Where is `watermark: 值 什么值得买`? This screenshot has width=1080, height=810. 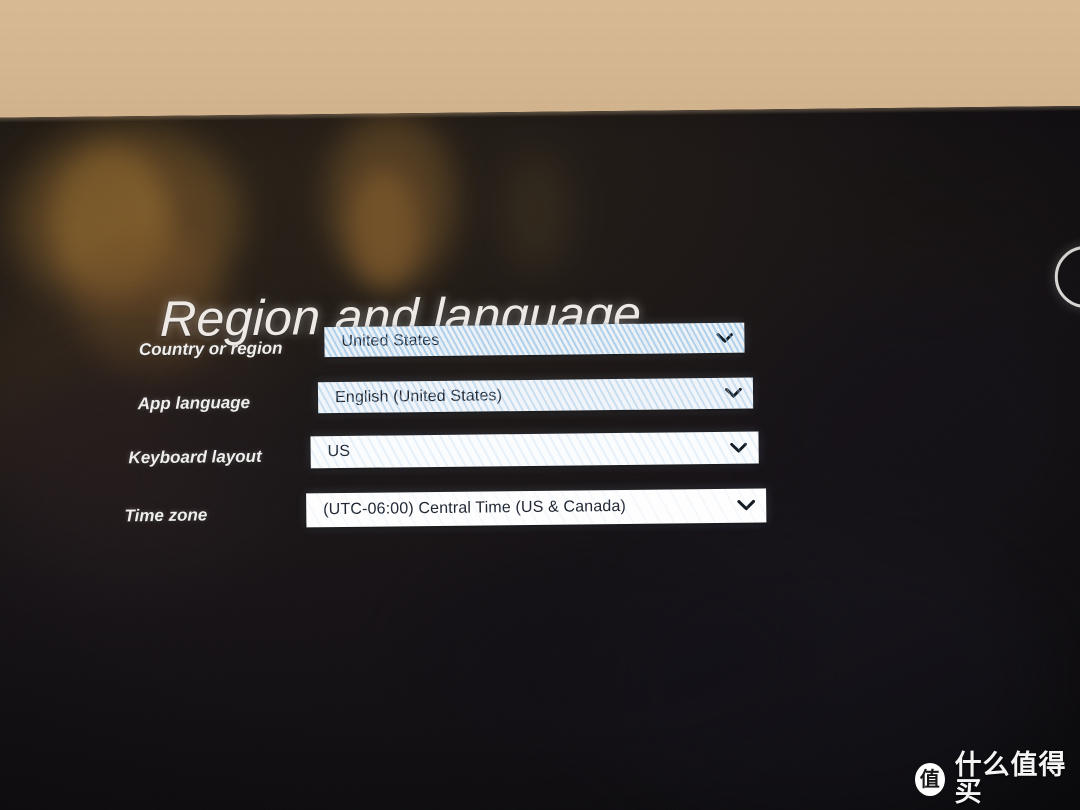
watermark: 值 什么值得买 is located at coordinates (997, 779).